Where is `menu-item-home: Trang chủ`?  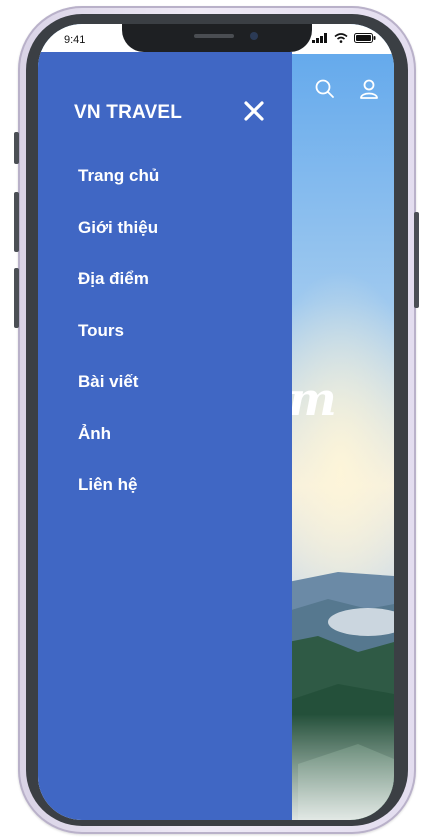 menu-item-home: Trang chủ is located at coordinates (118, 190).